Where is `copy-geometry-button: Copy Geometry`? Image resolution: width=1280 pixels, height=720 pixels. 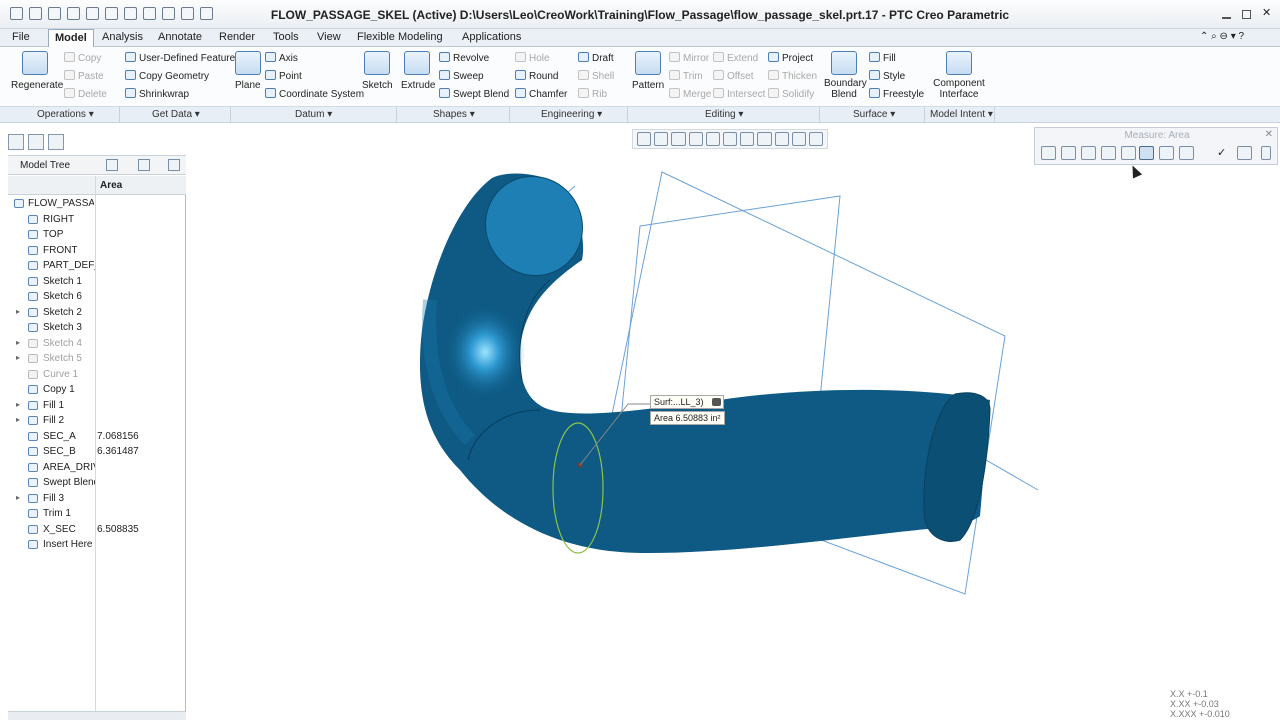
copy-geometry-button: Copy Geometry is located at coordinates (167, 76).